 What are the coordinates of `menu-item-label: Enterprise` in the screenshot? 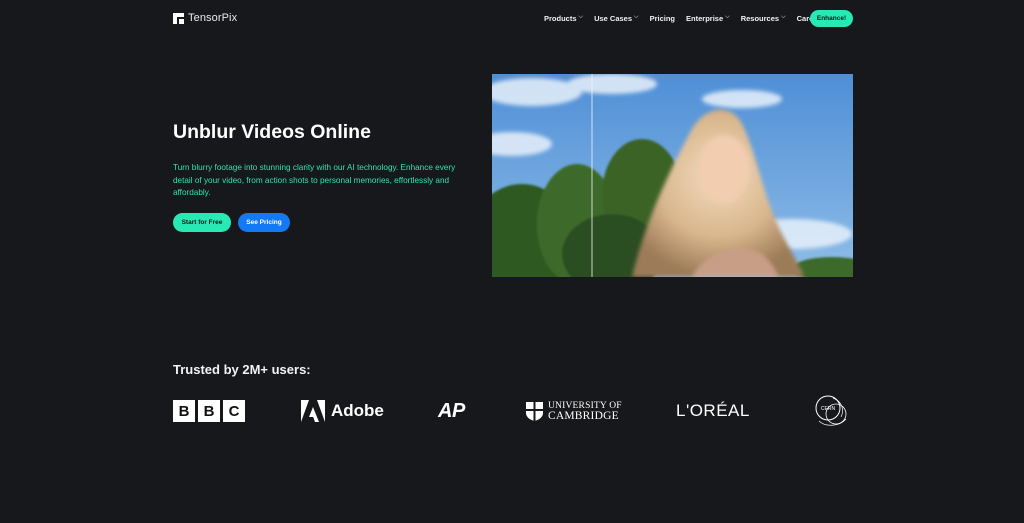 It's located at (705, 18).